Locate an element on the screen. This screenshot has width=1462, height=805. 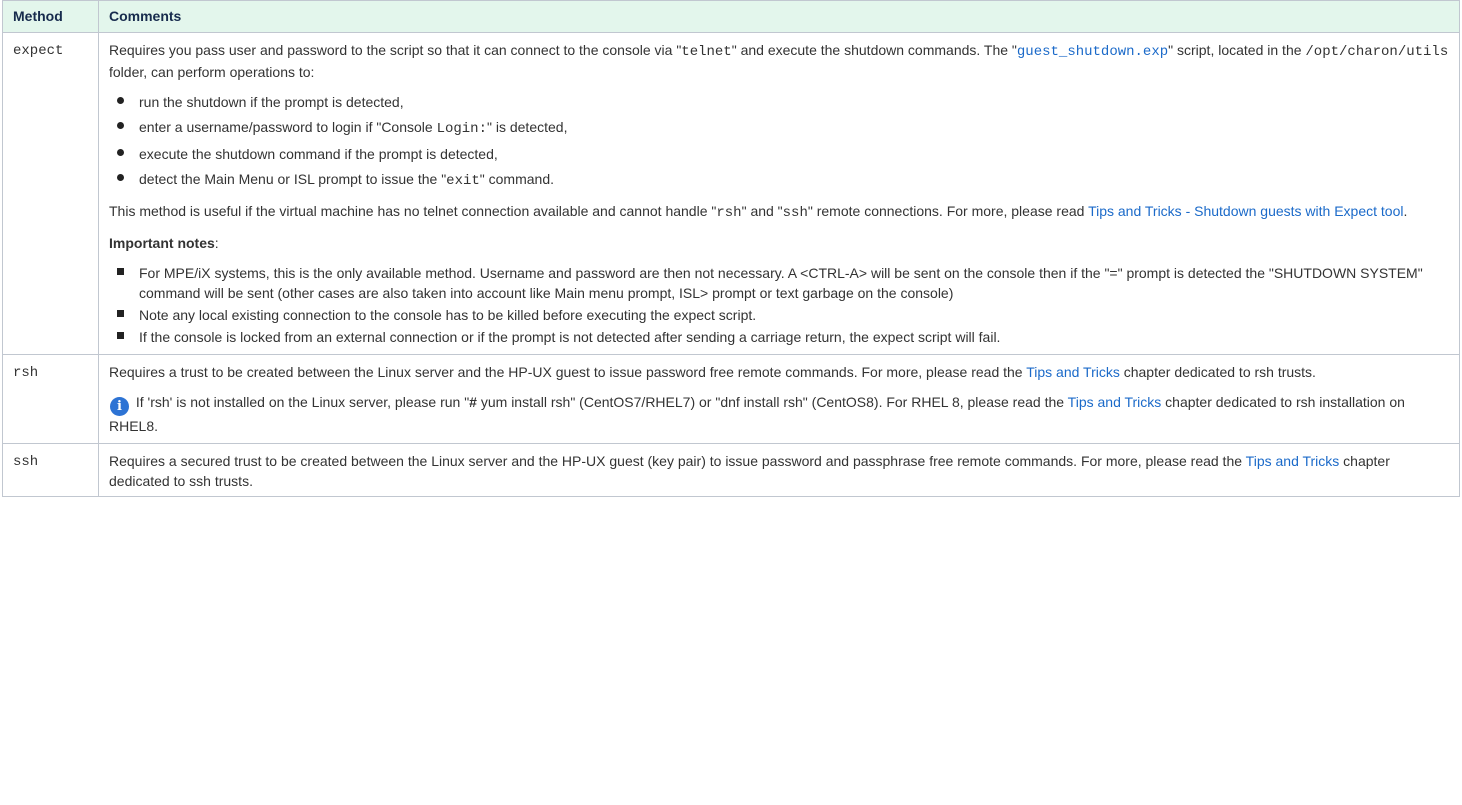
code-text: ssh is located at coordinates (795, 213).